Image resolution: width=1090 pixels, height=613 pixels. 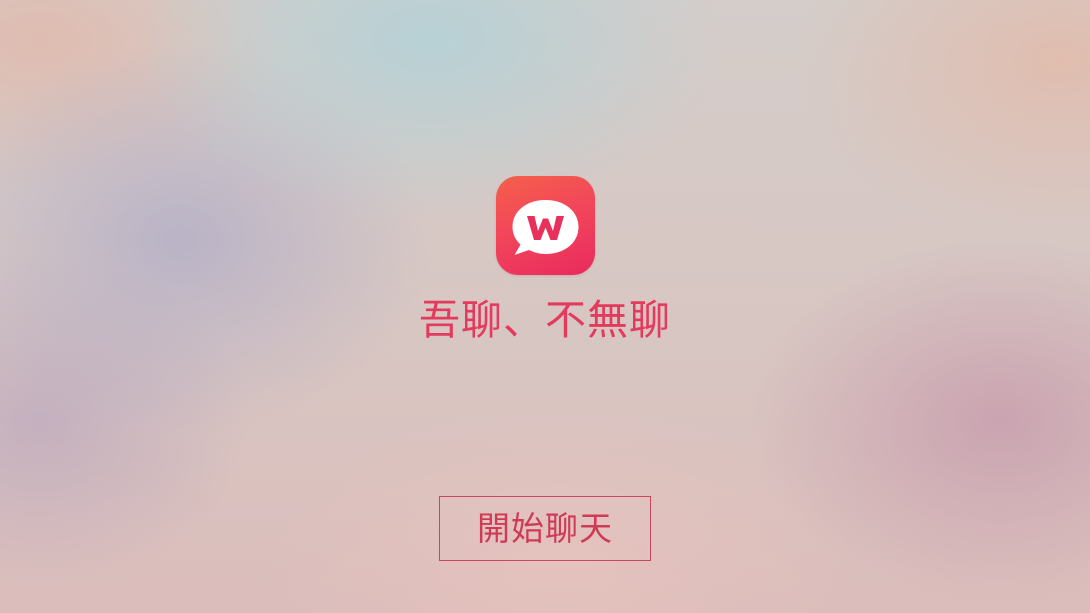 I want to click on speech-bubble-icon, so click(x=545, y=227).